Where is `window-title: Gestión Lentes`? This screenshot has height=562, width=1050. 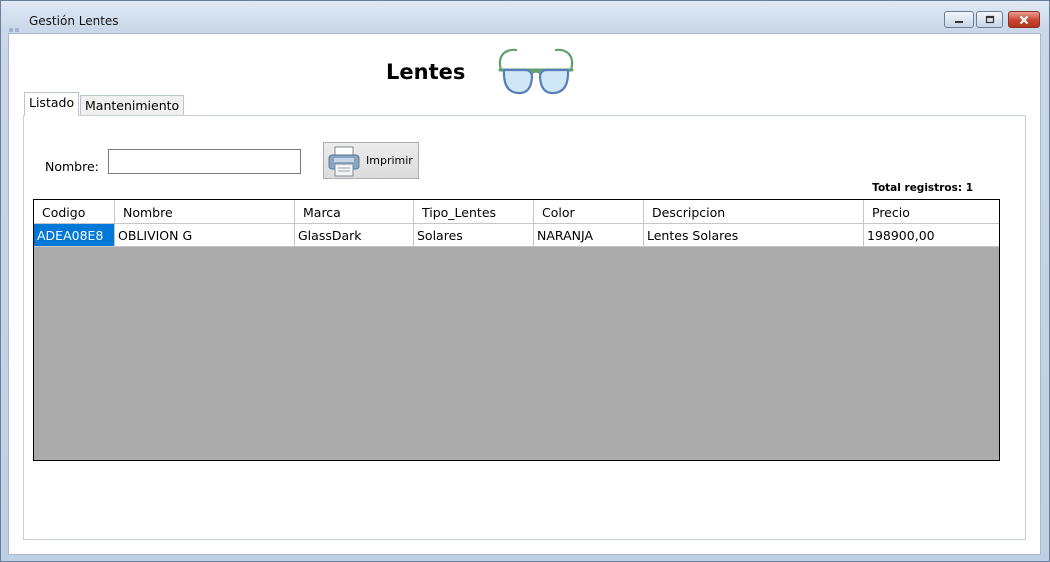 window-title: Gestión Lentes is located at coordinates (74, 21).